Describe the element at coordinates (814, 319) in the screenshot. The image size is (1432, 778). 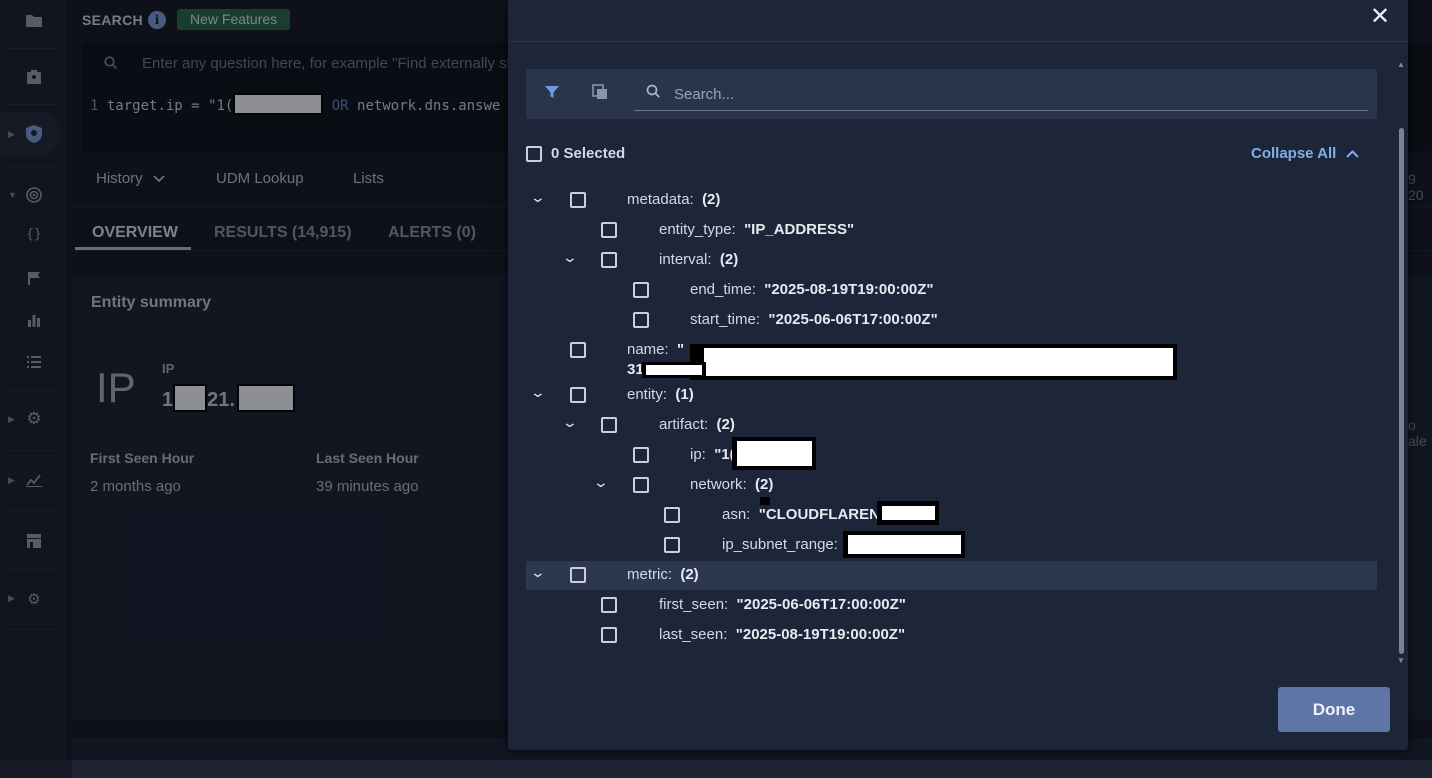
I see `tree-node-start-time: start_time: "2025-06-06T17:00:00Z"` at that location.